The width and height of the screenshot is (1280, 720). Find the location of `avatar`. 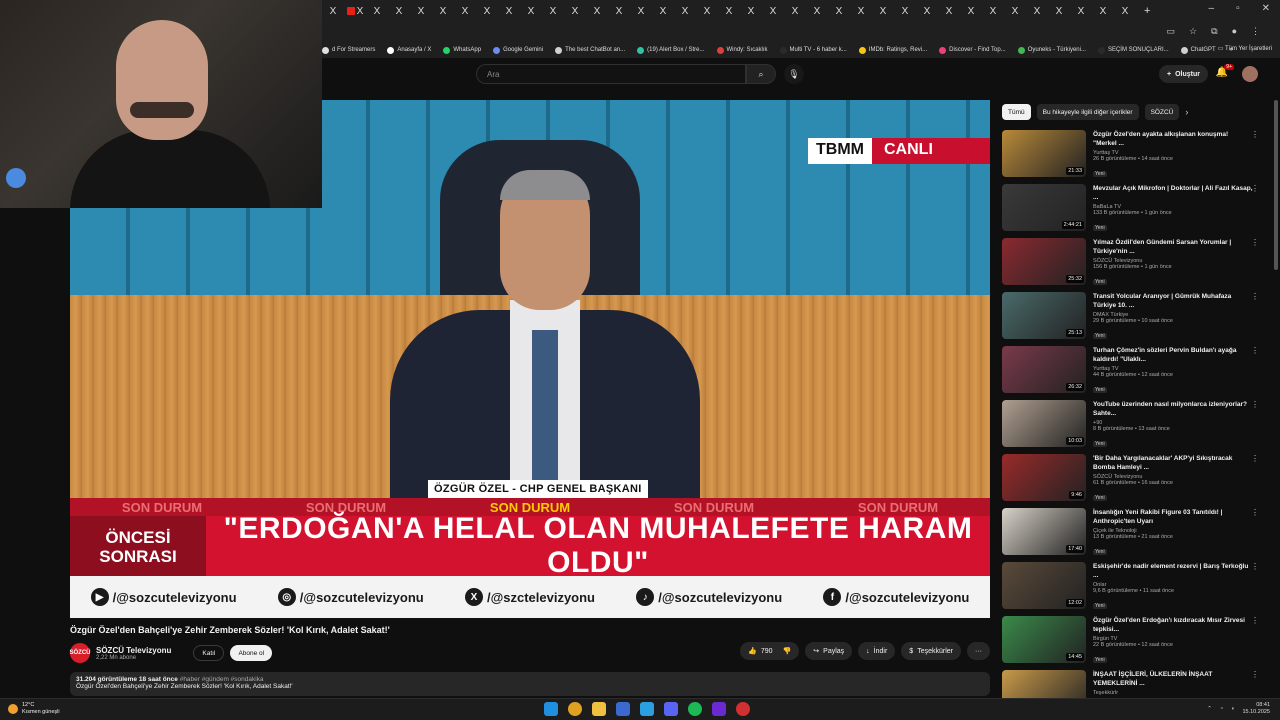

avatar is located at coordinates (1250, 74).